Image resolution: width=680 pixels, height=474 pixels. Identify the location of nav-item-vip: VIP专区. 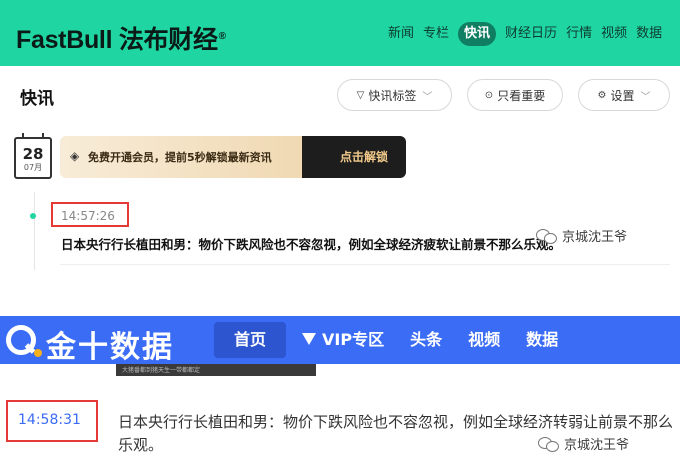
(343, 340).